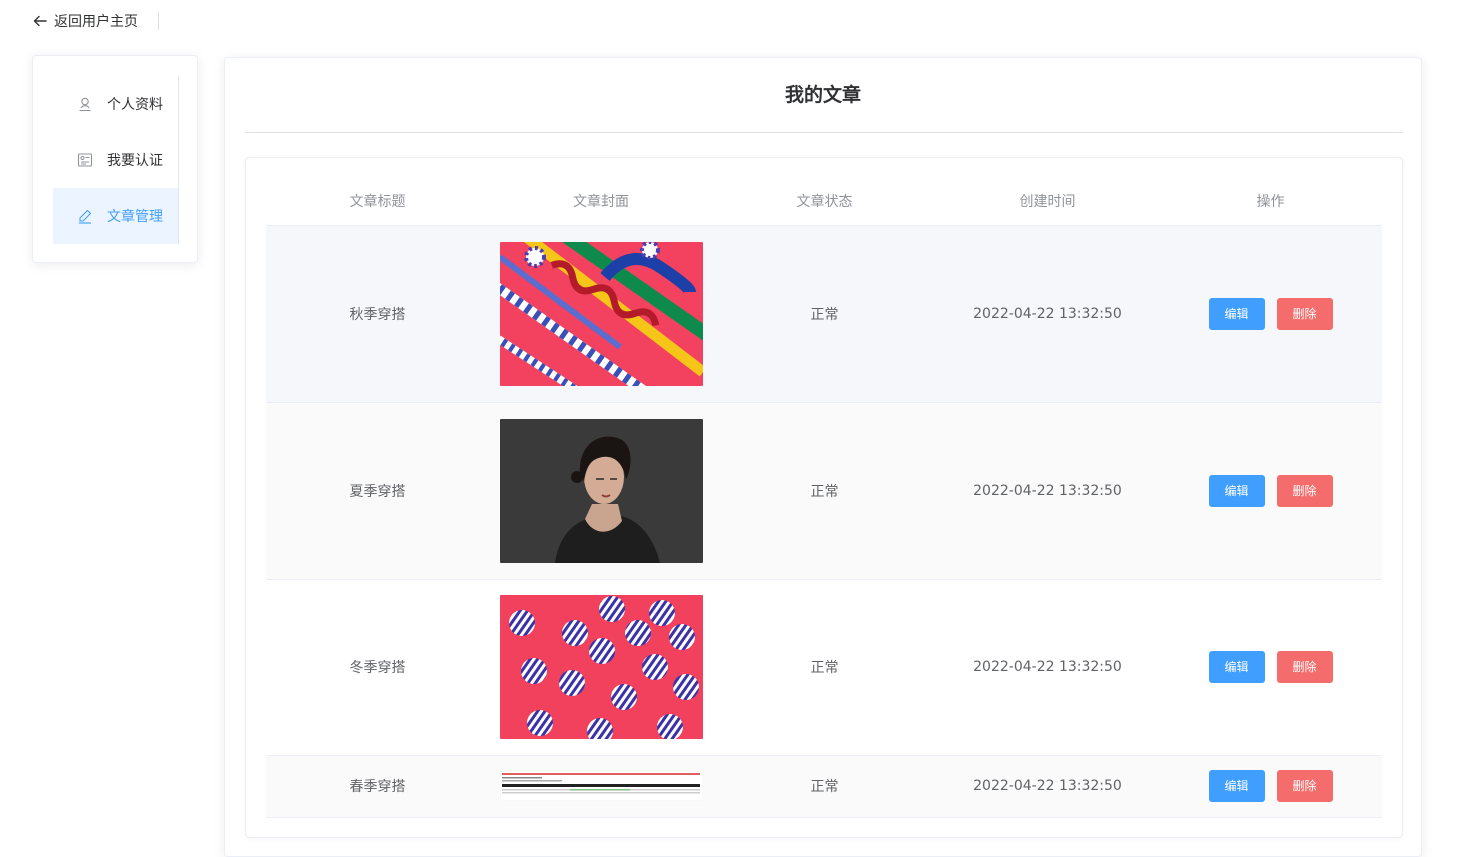  What do you see at coordinates (377, 314) in the screenshot?
I see `article-title: 秋季穿搭` at bounding box center [377, 314].